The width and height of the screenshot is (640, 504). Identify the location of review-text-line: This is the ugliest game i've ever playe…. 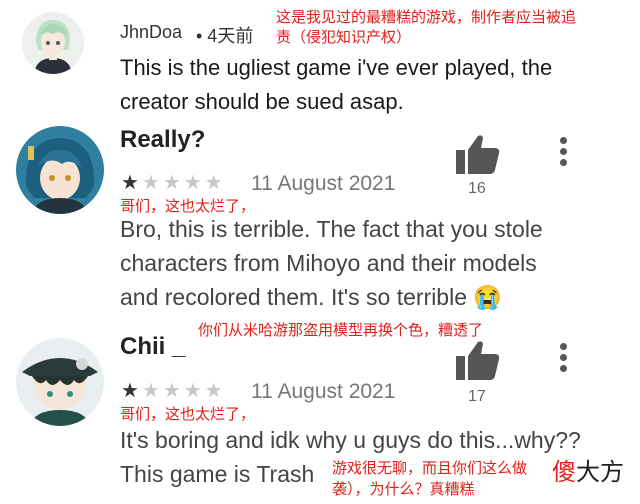
(336, 67).